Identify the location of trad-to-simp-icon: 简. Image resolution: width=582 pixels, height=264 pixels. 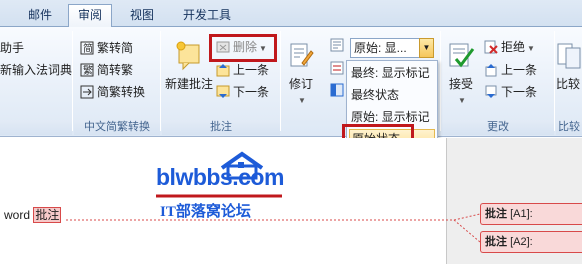
(87, 48).